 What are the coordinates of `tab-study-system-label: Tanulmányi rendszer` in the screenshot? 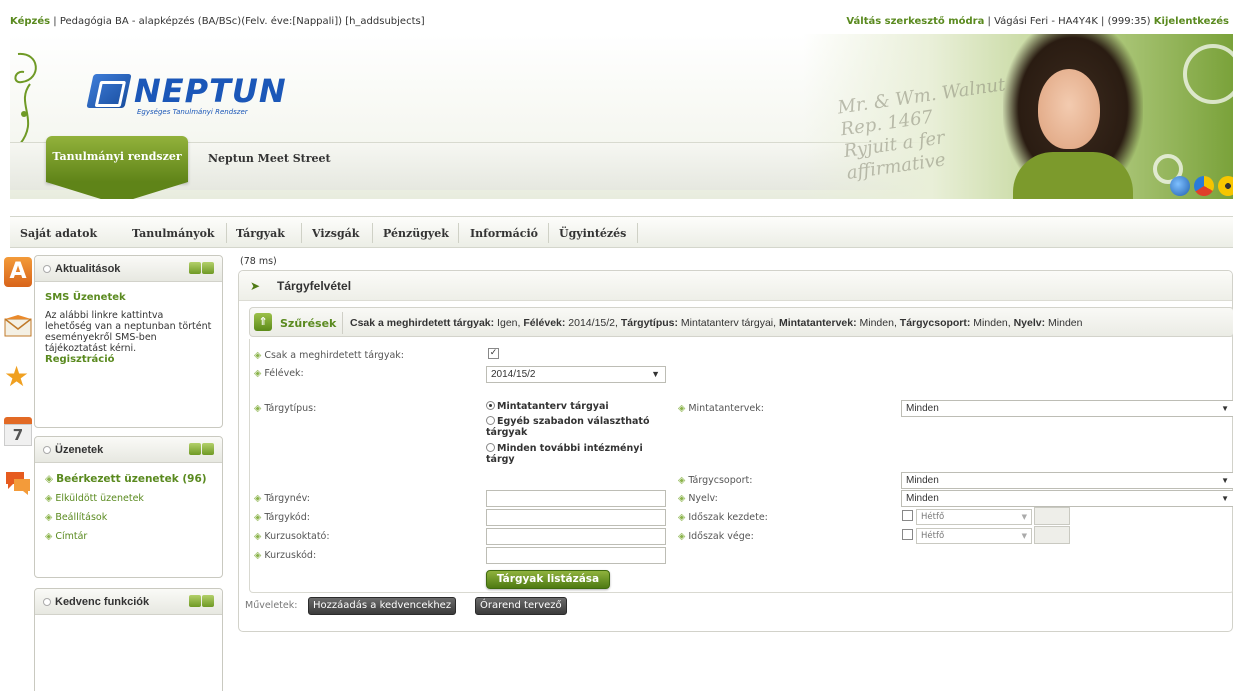 It's located at (117, 156).